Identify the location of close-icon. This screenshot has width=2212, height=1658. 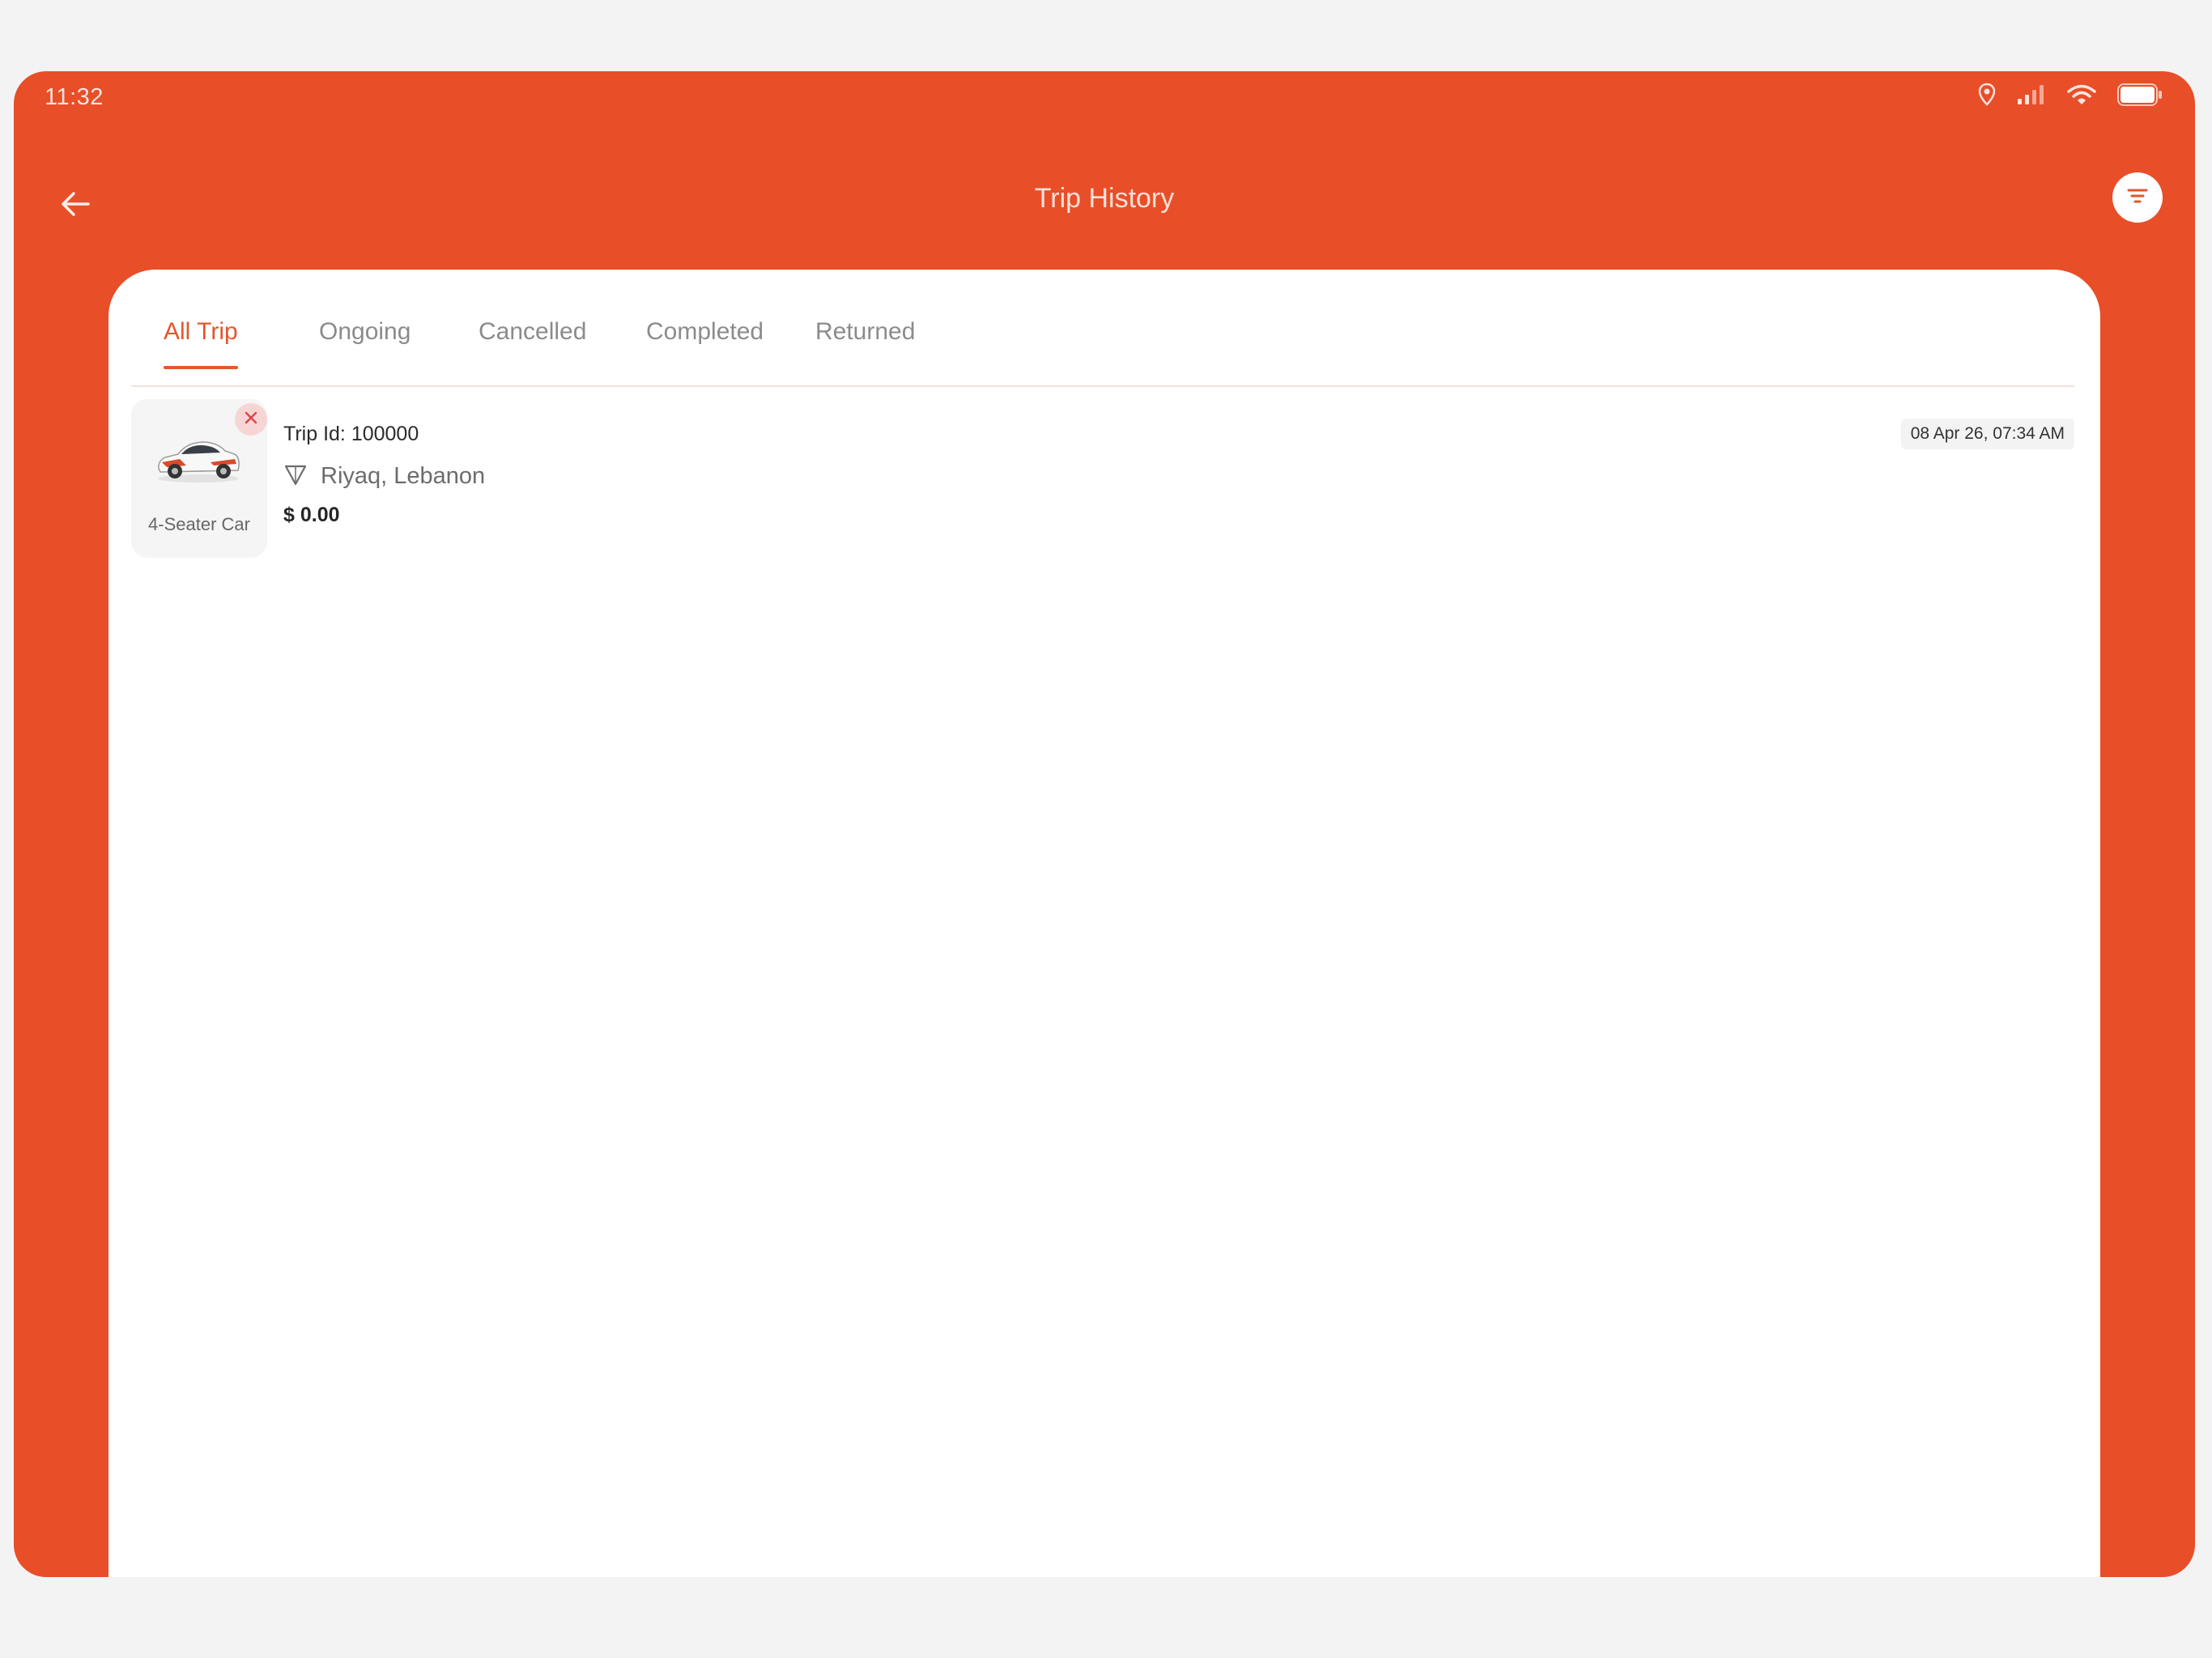
(251, 419).